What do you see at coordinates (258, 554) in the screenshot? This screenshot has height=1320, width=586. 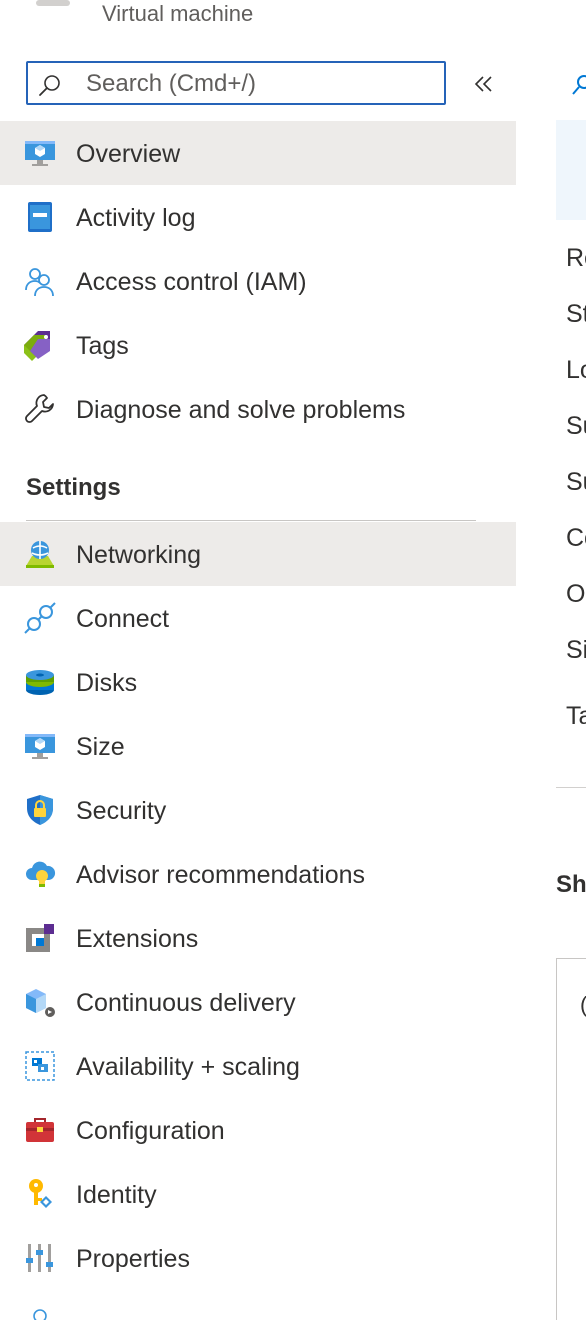 I see `nav-item-networking: Networking` at bounding box center [258, 554].